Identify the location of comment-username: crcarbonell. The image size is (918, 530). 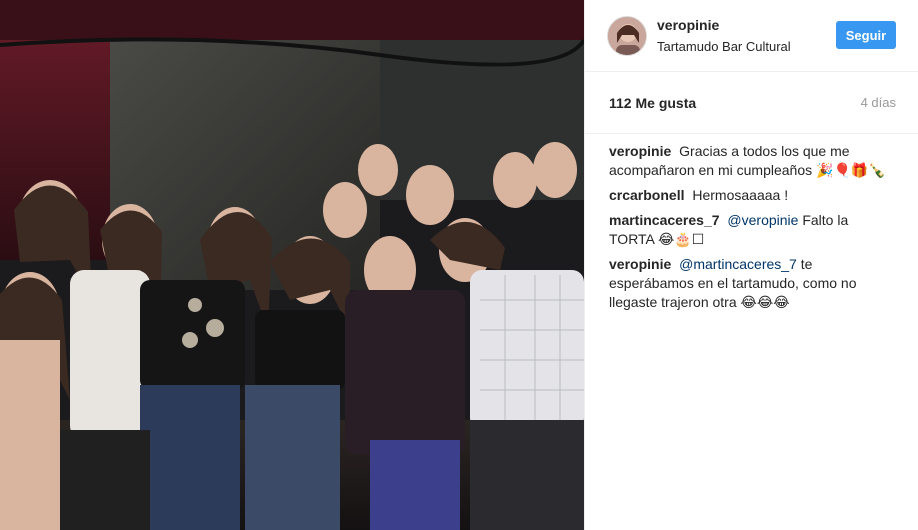
(646, 195).